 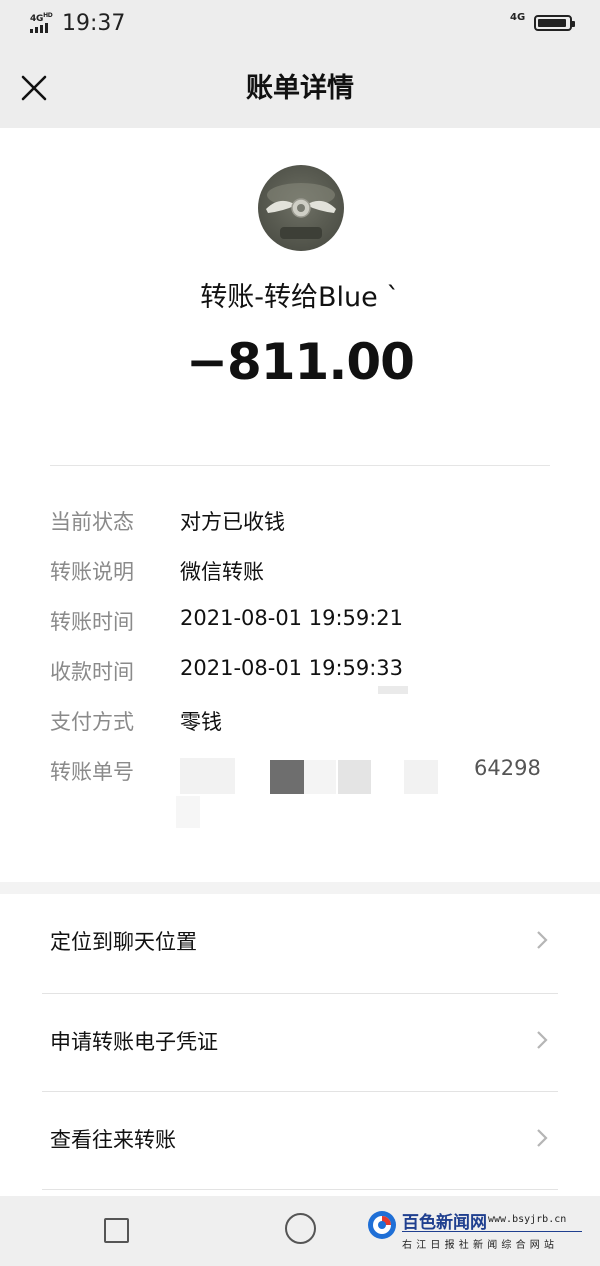 What do you see at coordinates (310, 574) in the screenshot?
I see `detail-row-note: 转账说明 微信转账` at bounding box center [310, 574].